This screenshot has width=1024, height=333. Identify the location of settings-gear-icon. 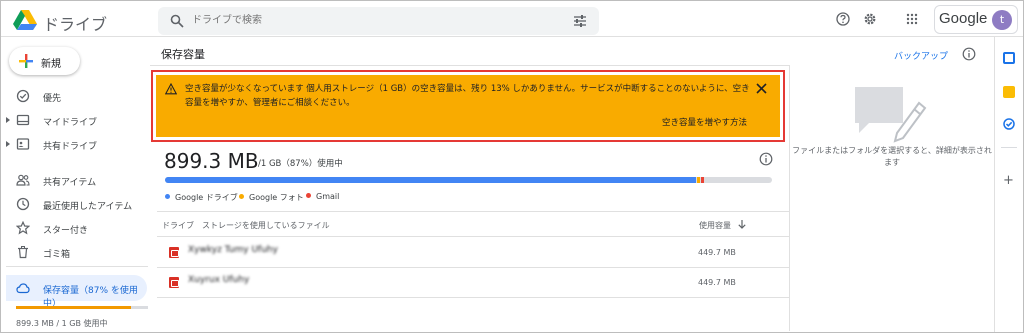
(870, 19).